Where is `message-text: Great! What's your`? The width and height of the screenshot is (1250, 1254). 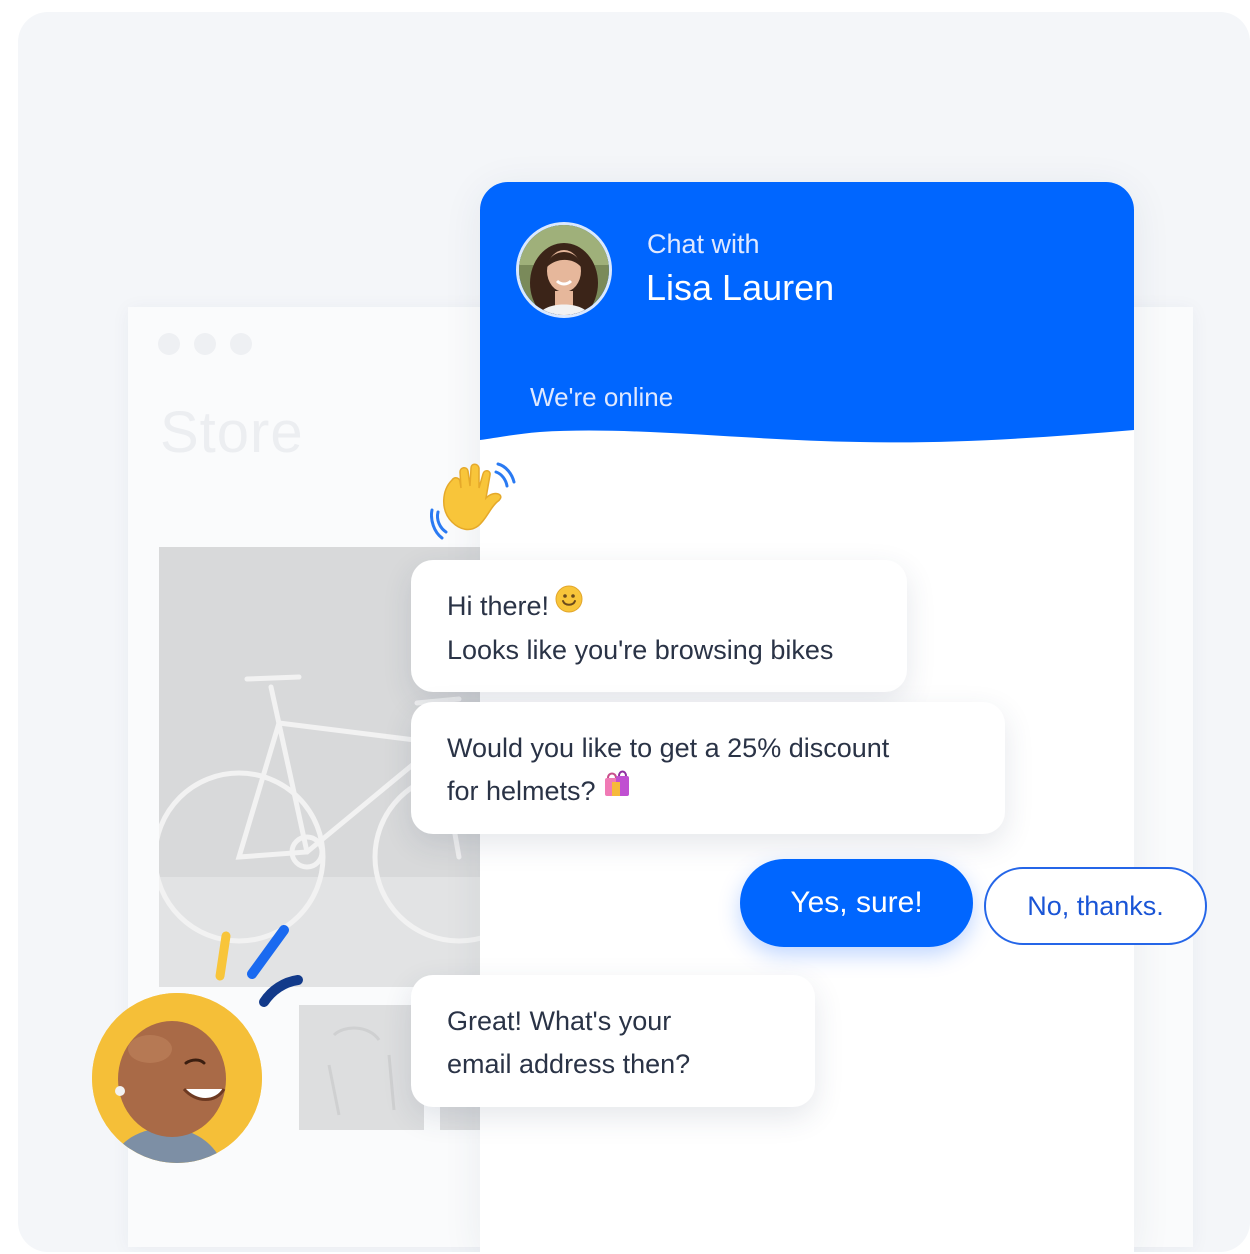
message-text: Great! What's your is located at coordinates (559, 1021).